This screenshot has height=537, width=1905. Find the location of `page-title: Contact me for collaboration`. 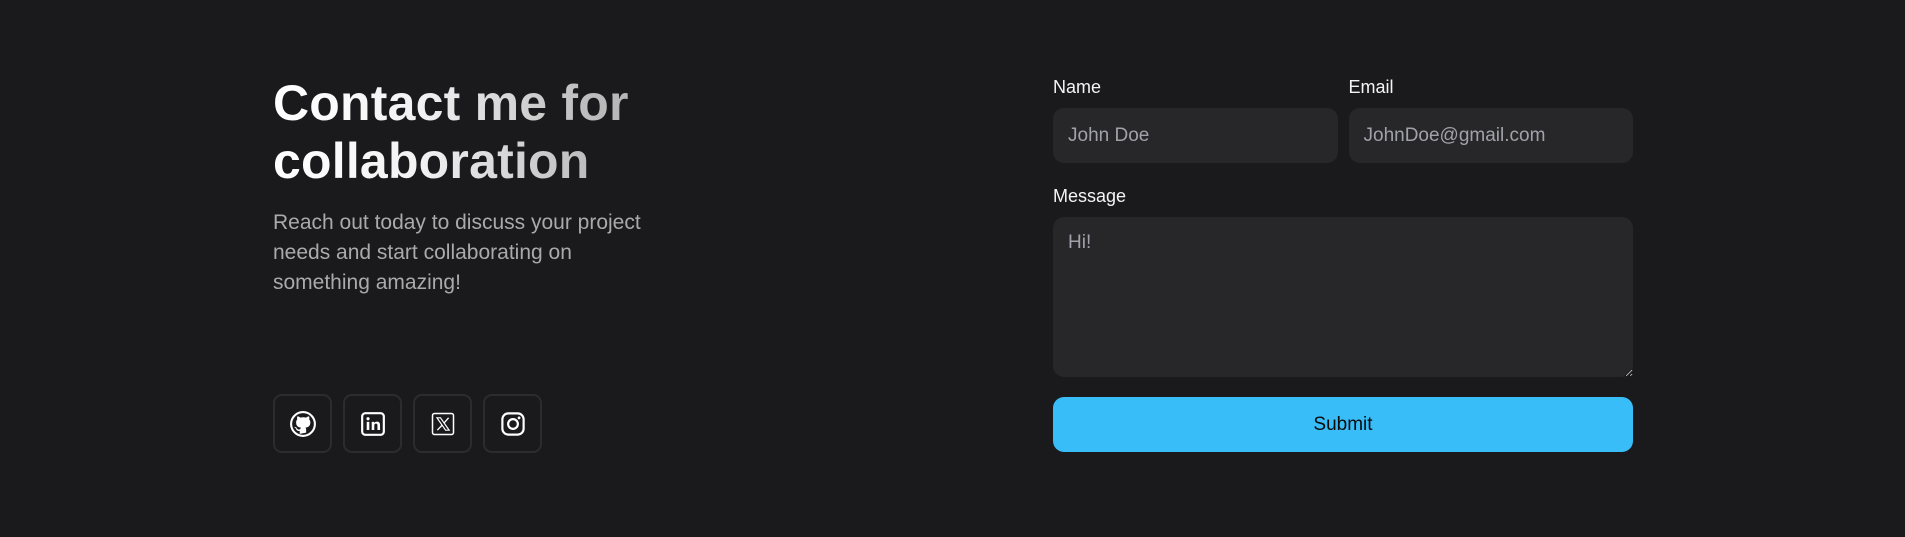

page-title: Contact me for collaboration is located at coordinates (483, 132).